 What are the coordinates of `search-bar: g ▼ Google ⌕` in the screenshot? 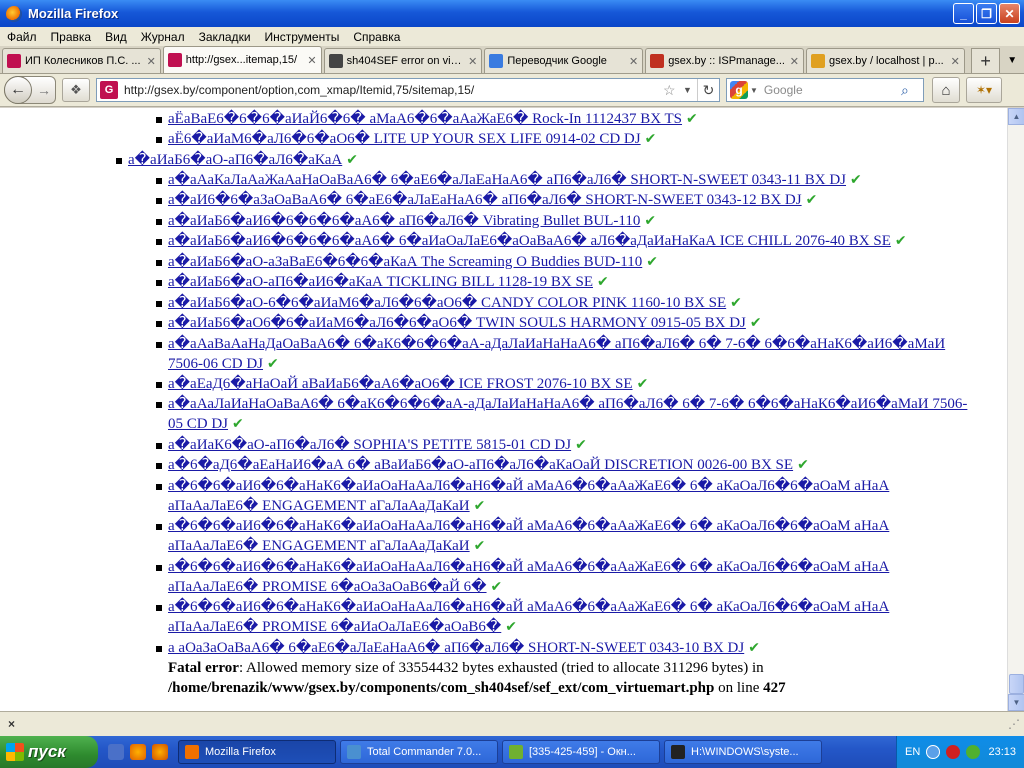 It's located at (825, 90).